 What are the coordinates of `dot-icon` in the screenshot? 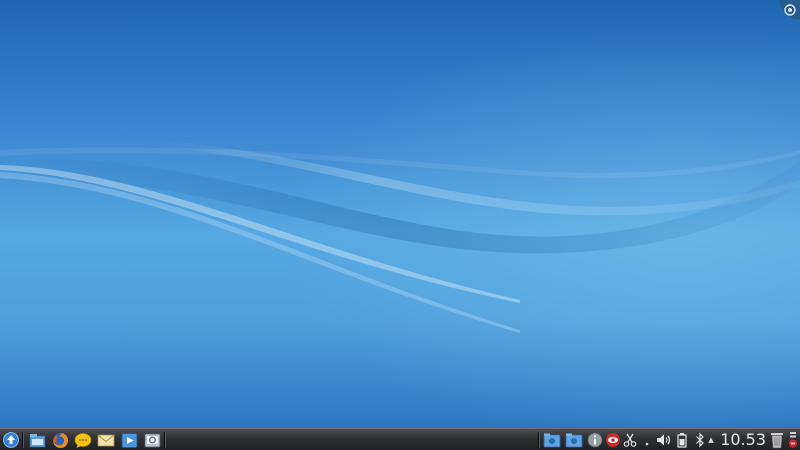 It's located at (647, 444).